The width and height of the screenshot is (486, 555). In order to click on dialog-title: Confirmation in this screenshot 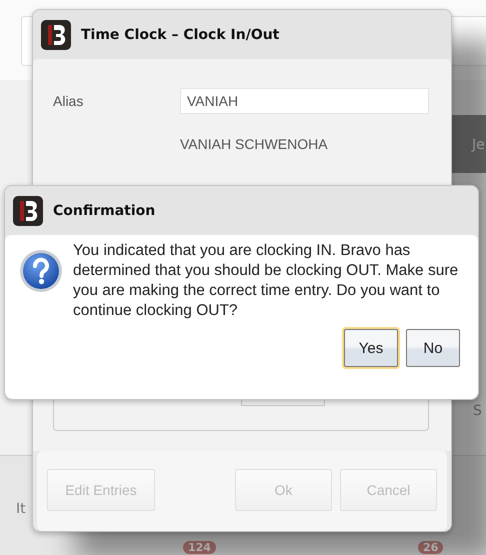, I will do `click(104, 210)`.